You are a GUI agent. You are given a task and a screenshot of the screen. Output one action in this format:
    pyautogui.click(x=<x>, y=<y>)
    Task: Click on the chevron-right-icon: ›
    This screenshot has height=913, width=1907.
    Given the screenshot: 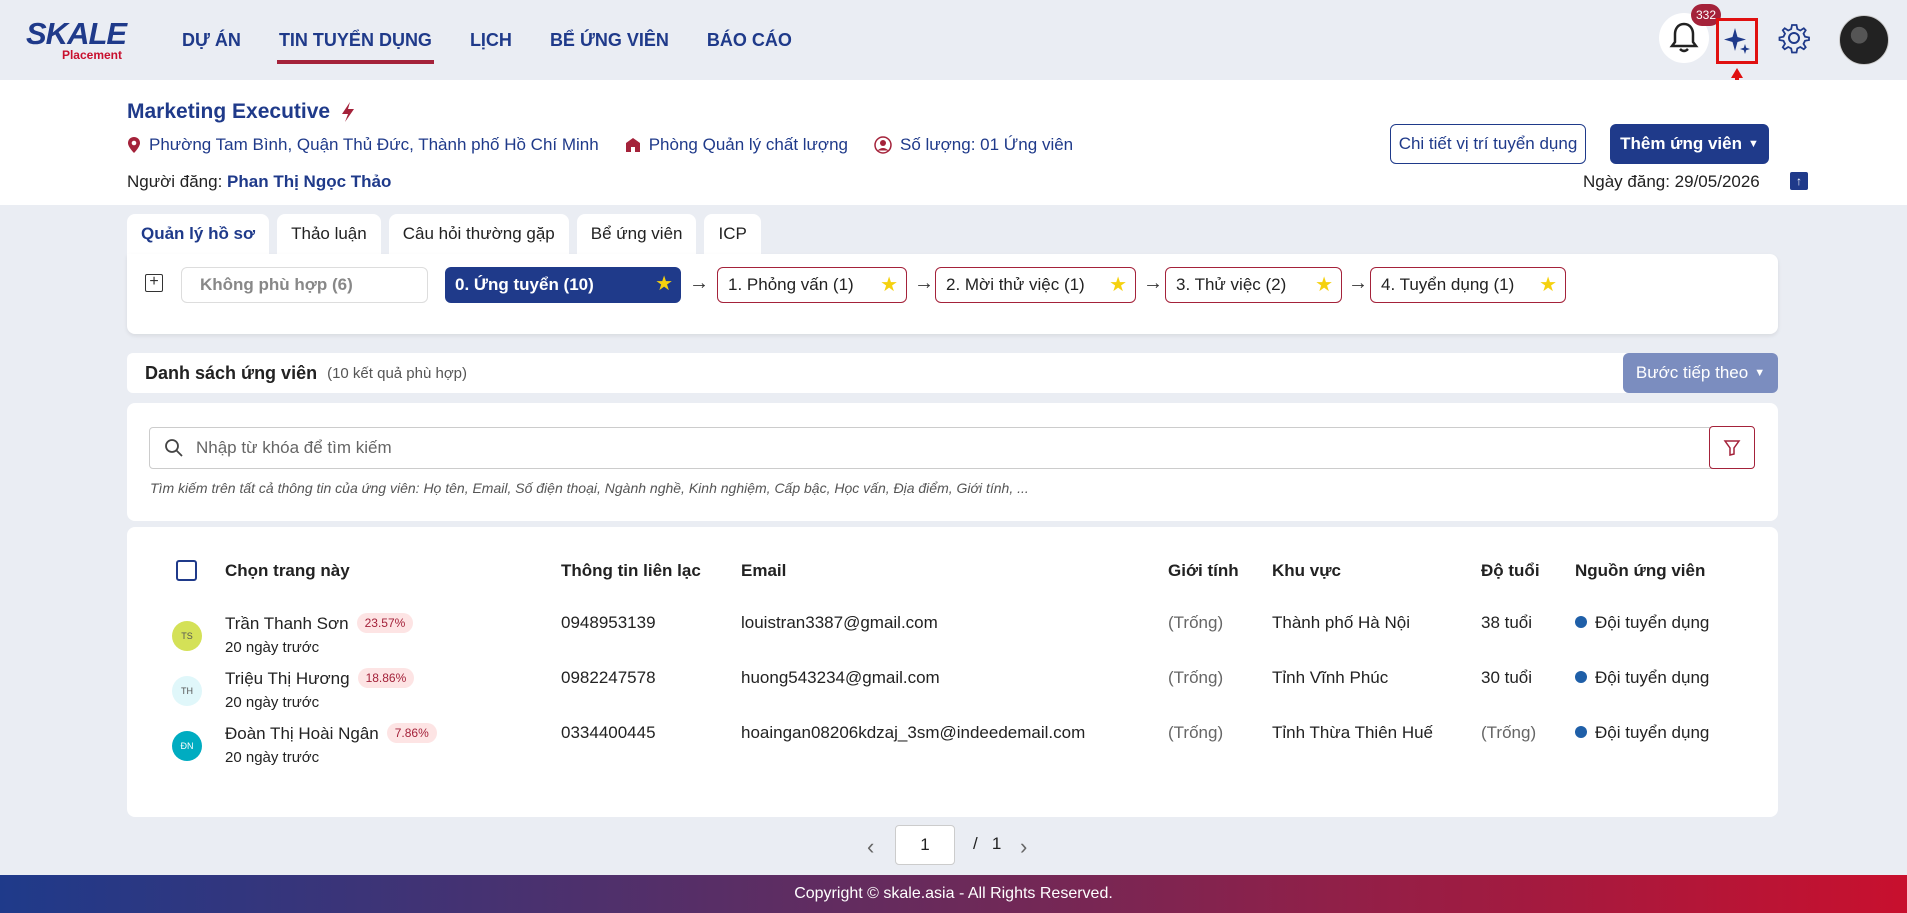 What is the action you would take?
    pyautogui.click(x=1023, y=847)
    